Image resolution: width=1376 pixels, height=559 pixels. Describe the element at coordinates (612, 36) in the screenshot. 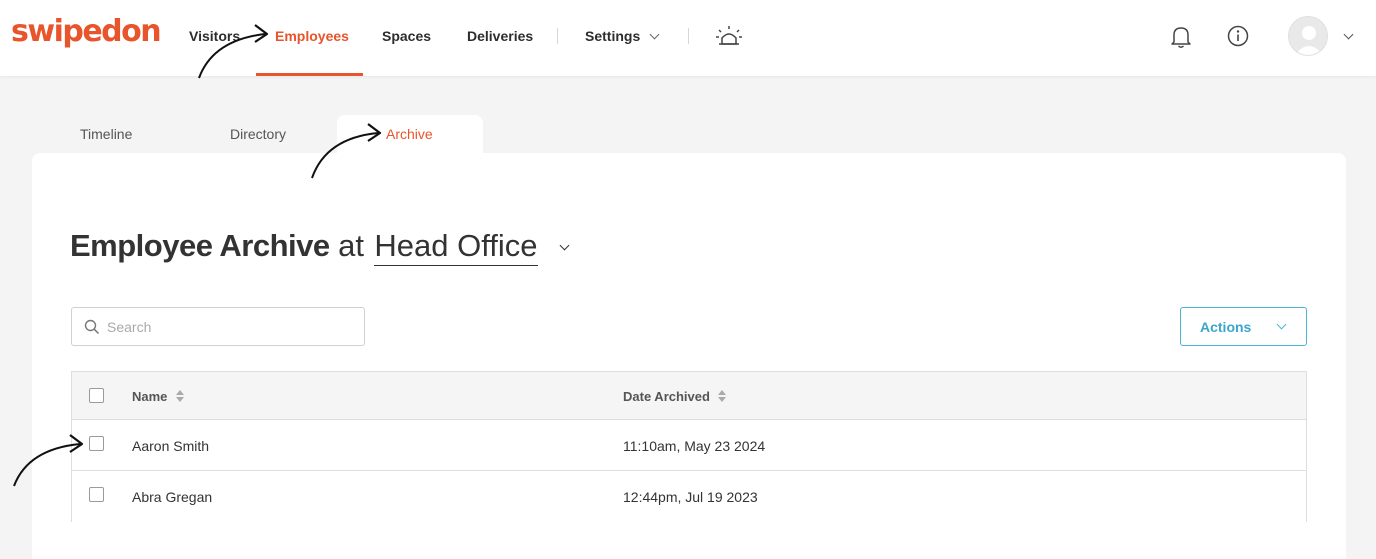

I see `nav-settings: Settings` at that location.